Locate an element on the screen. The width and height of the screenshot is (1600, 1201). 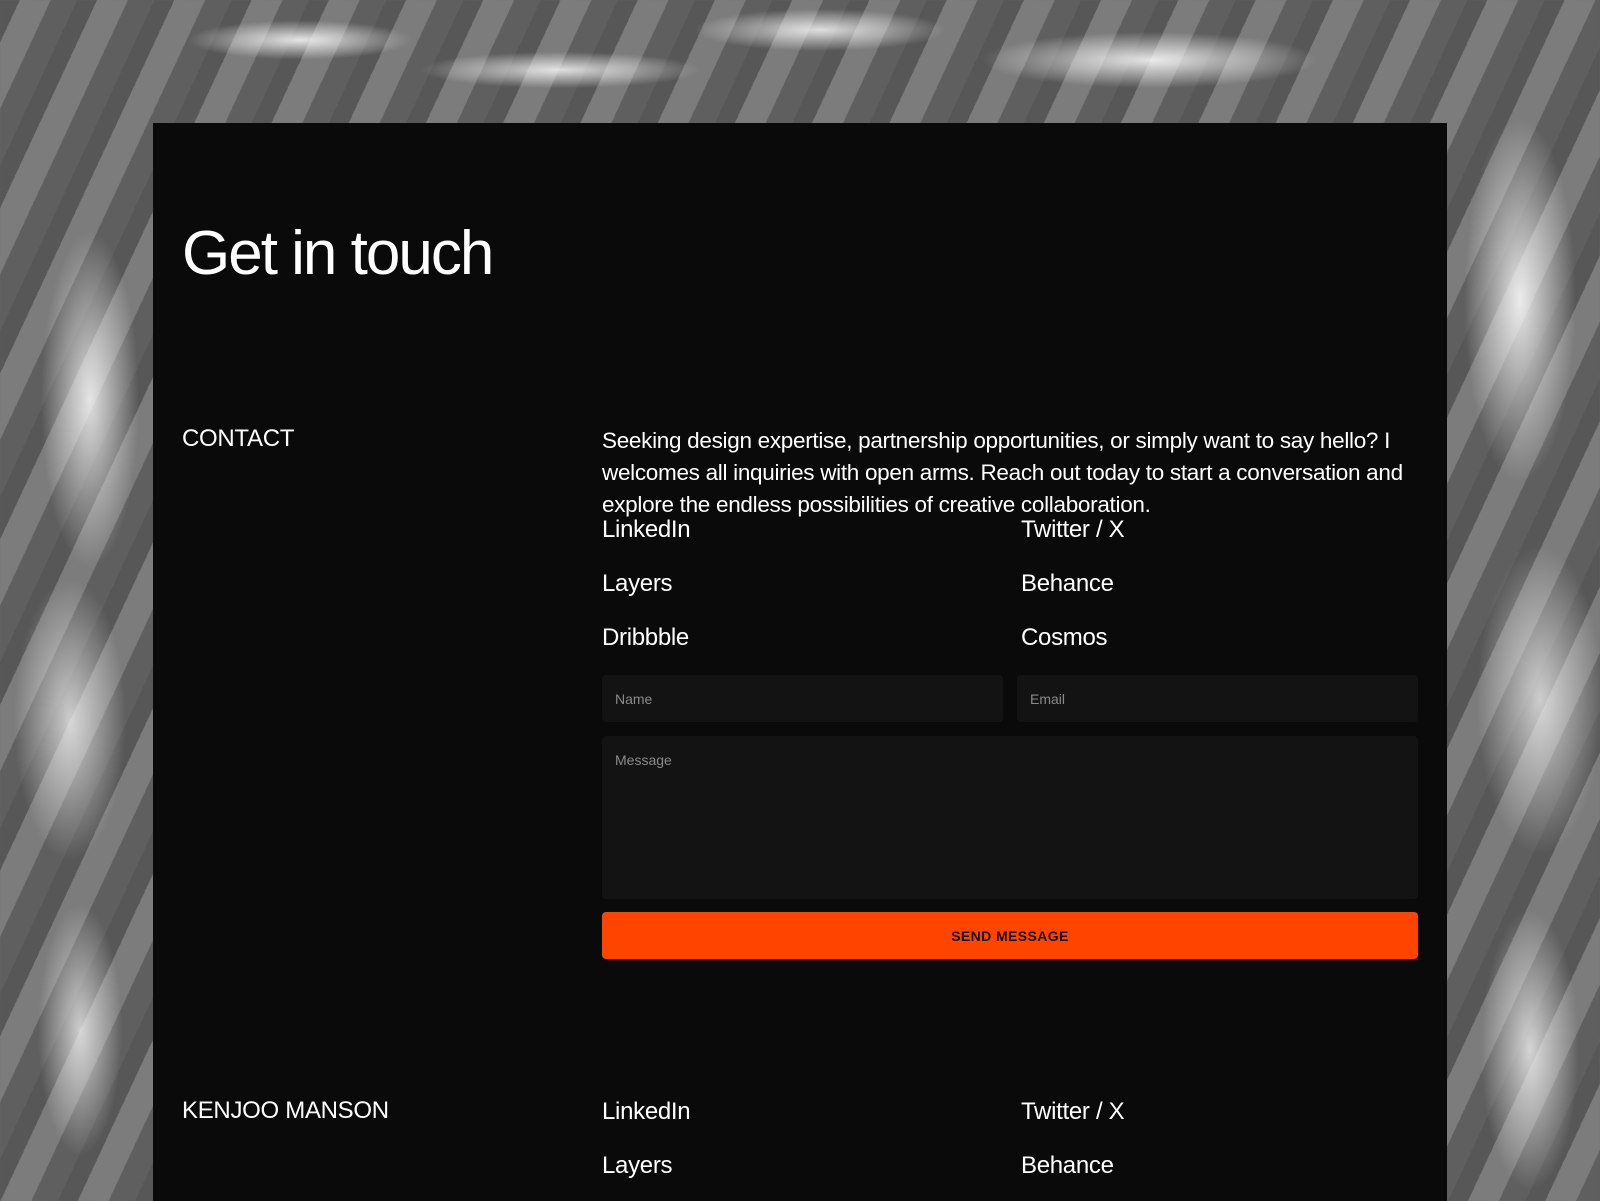
message-textarea is located at coordinates (1010, 817).